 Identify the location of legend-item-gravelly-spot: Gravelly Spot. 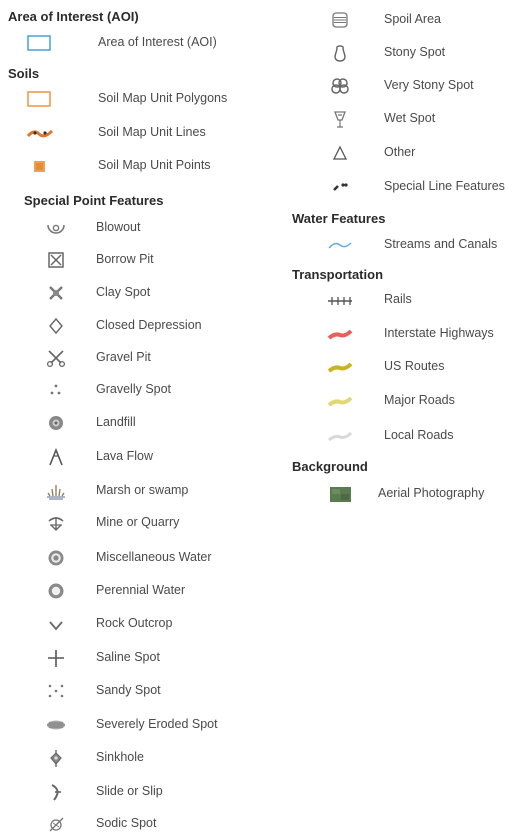
(135, 390).